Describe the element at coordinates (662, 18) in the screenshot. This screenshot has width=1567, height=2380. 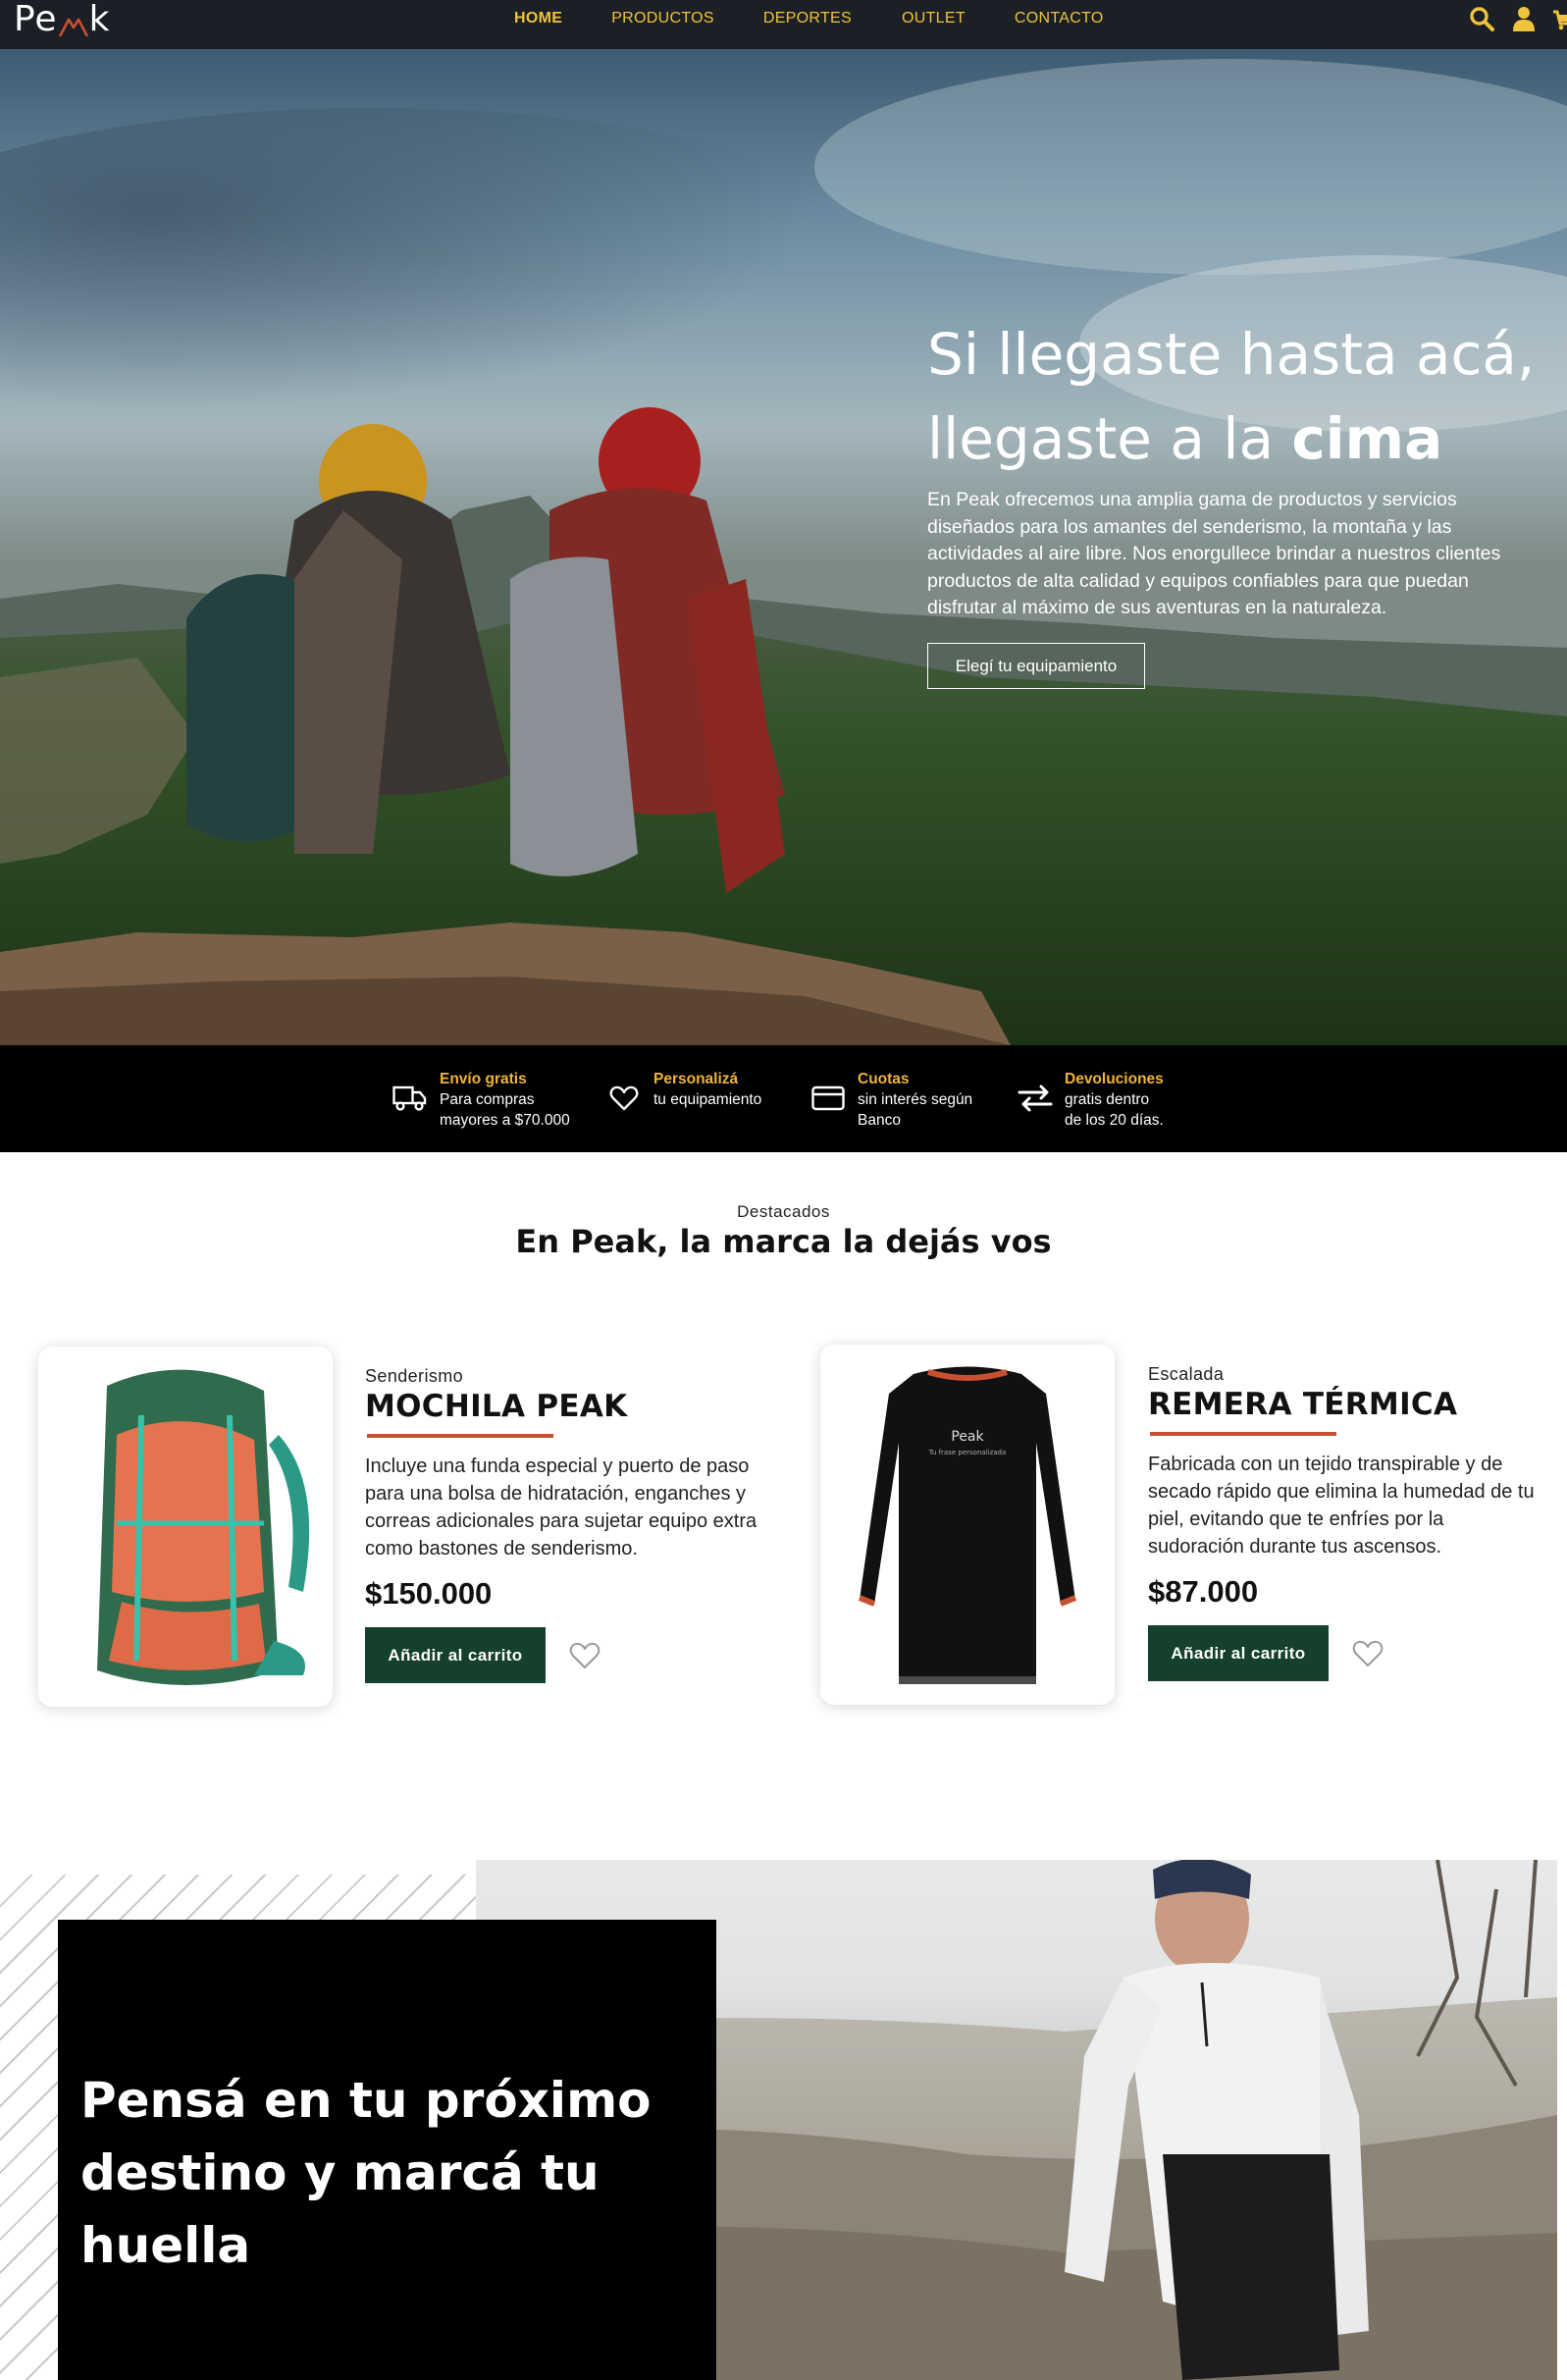
I see `nav-productos: PRODUCTOS` at that location.